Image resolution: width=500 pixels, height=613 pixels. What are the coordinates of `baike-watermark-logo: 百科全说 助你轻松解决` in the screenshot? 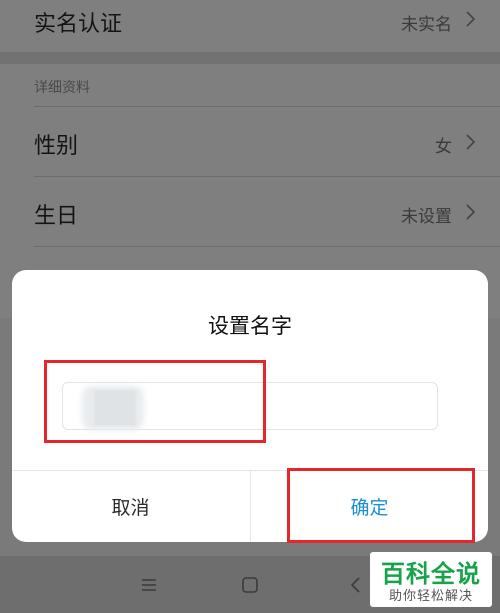 It's located at (431, 579).